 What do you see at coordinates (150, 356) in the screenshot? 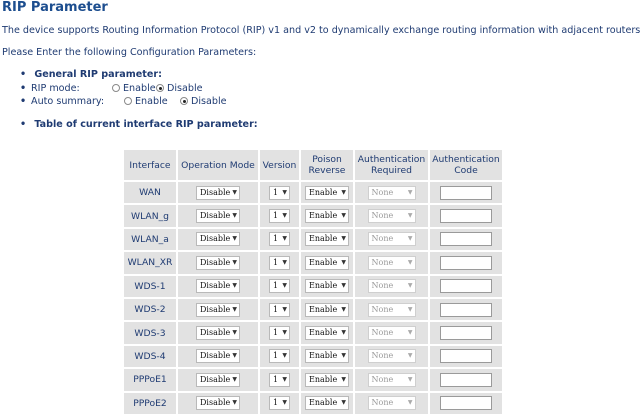
I see `interface-name: WDS-4` at bounding box center [150, 356].